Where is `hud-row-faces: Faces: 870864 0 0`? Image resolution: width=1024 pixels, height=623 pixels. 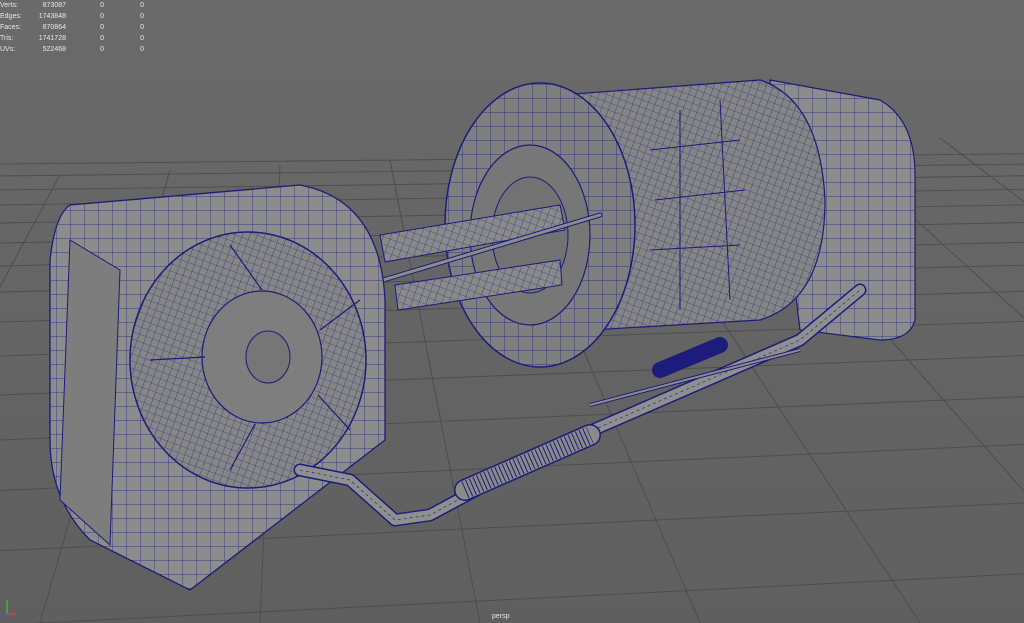
hud-row-faces: Faces: 870864 0 0 is located at coordinates (75, 27).